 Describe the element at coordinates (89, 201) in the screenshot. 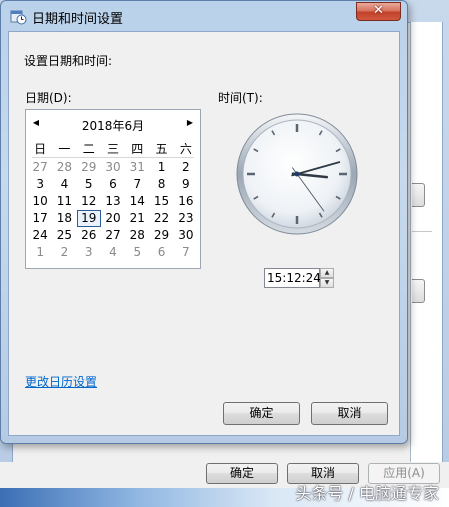

I see `calendar-day: 12` at that location.